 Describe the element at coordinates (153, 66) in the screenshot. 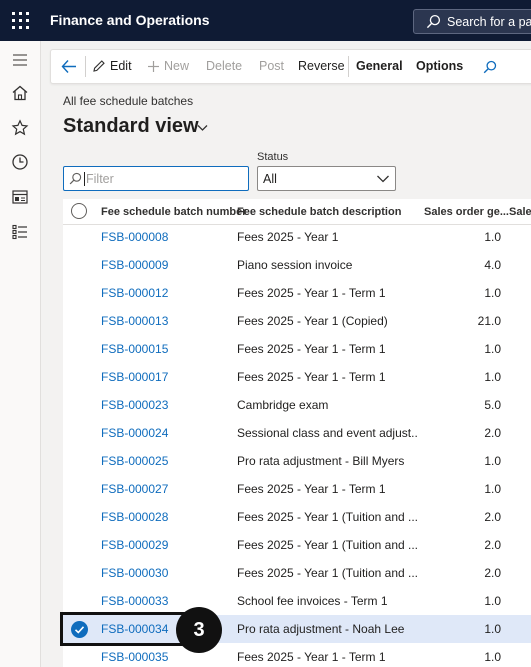

I see `plus-icon` at that location.